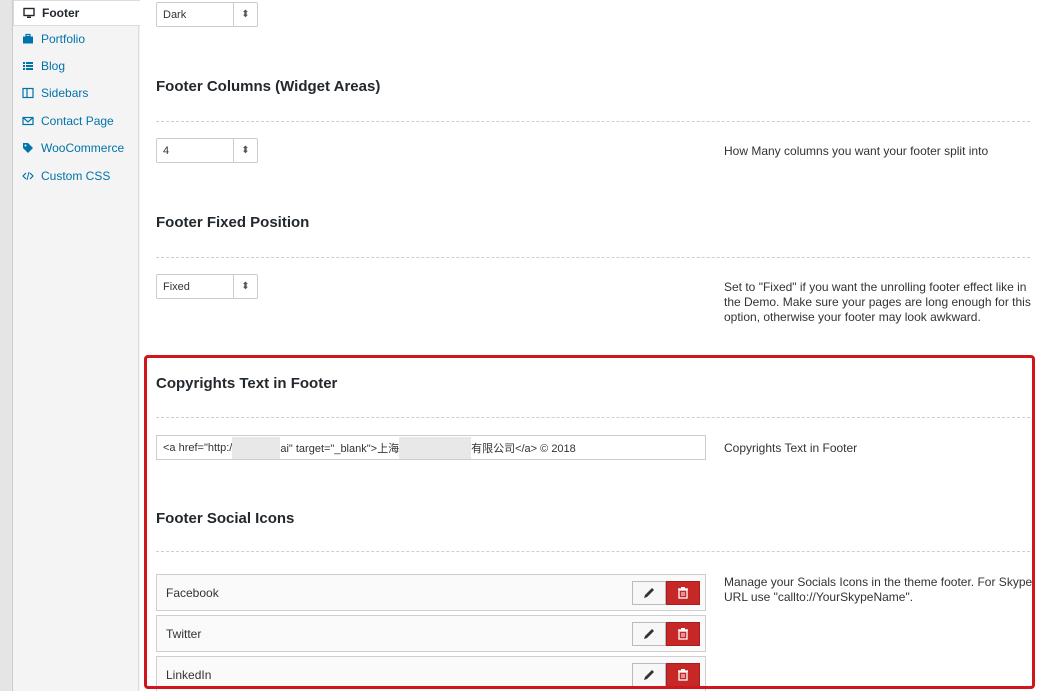 This screenshot has height=691, width=1047. What do you see at coordinates (63, 39) in the screenshot?
I see `sidebar-item-label: Portfolio` at bounding box center [63, 39].